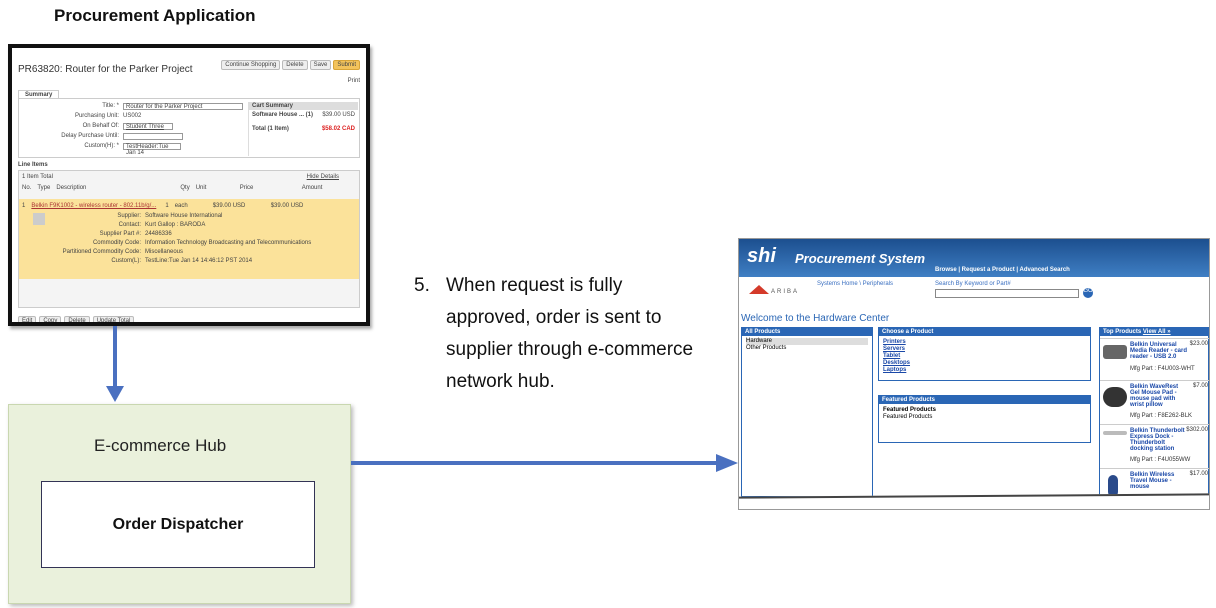  Describe the element at coordinates (855, 284) in the screenshot. I see `breadcrumb: Systems Home \ Peripherals` at that location.